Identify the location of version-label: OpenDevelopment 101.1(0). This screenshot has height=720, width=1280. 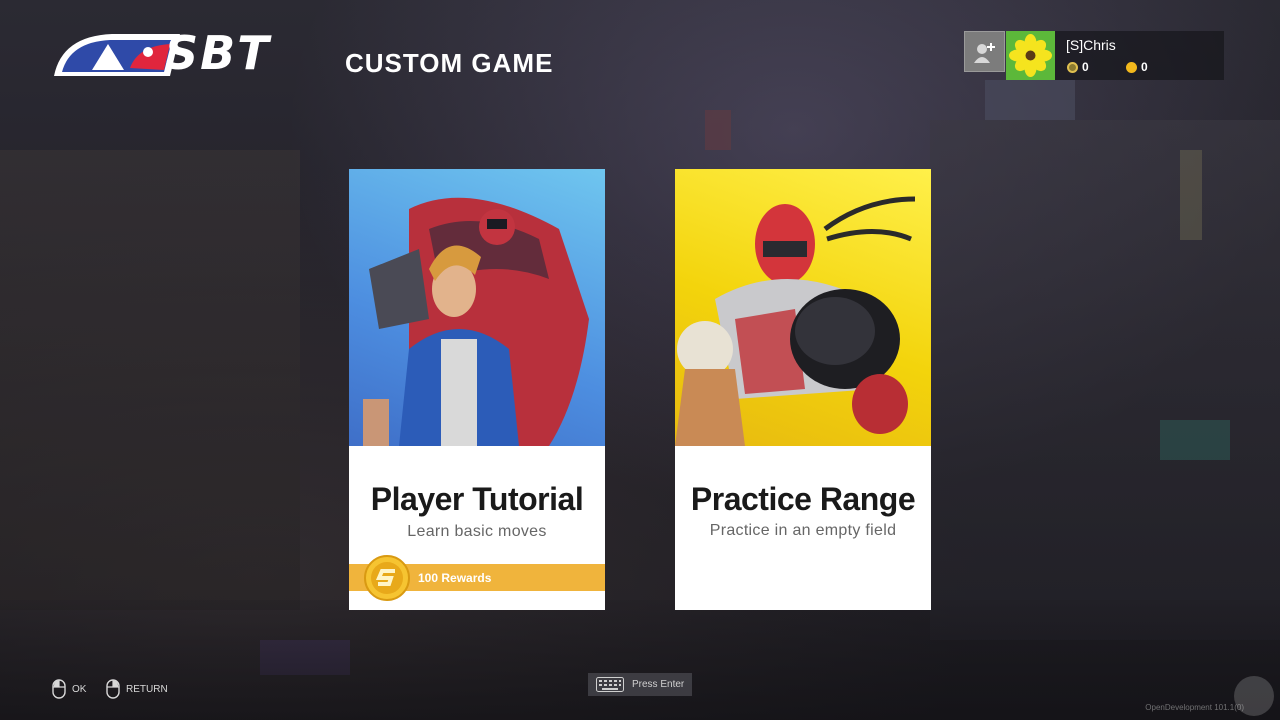
(1194, 707).